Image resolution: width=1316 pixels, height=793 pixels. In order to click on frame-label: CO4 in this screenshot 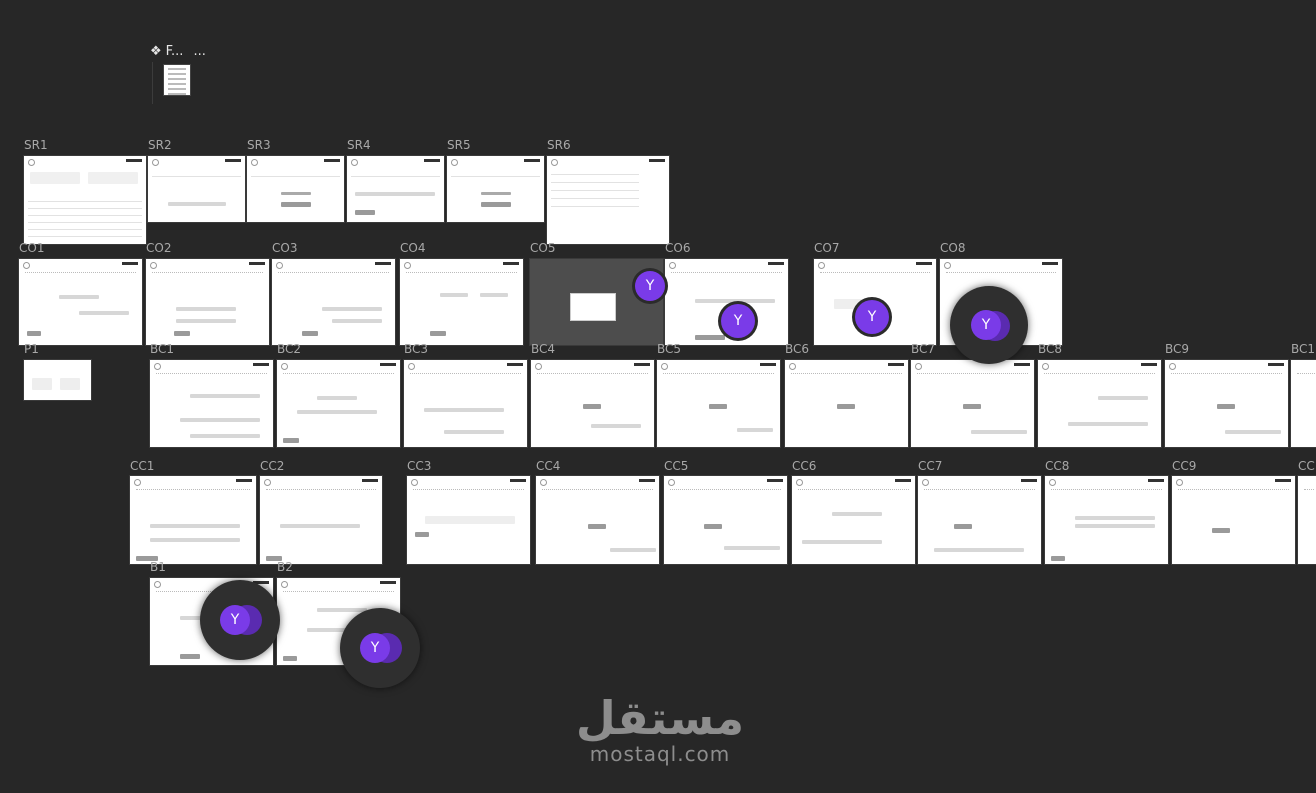, I will do `click(412, 248)`.